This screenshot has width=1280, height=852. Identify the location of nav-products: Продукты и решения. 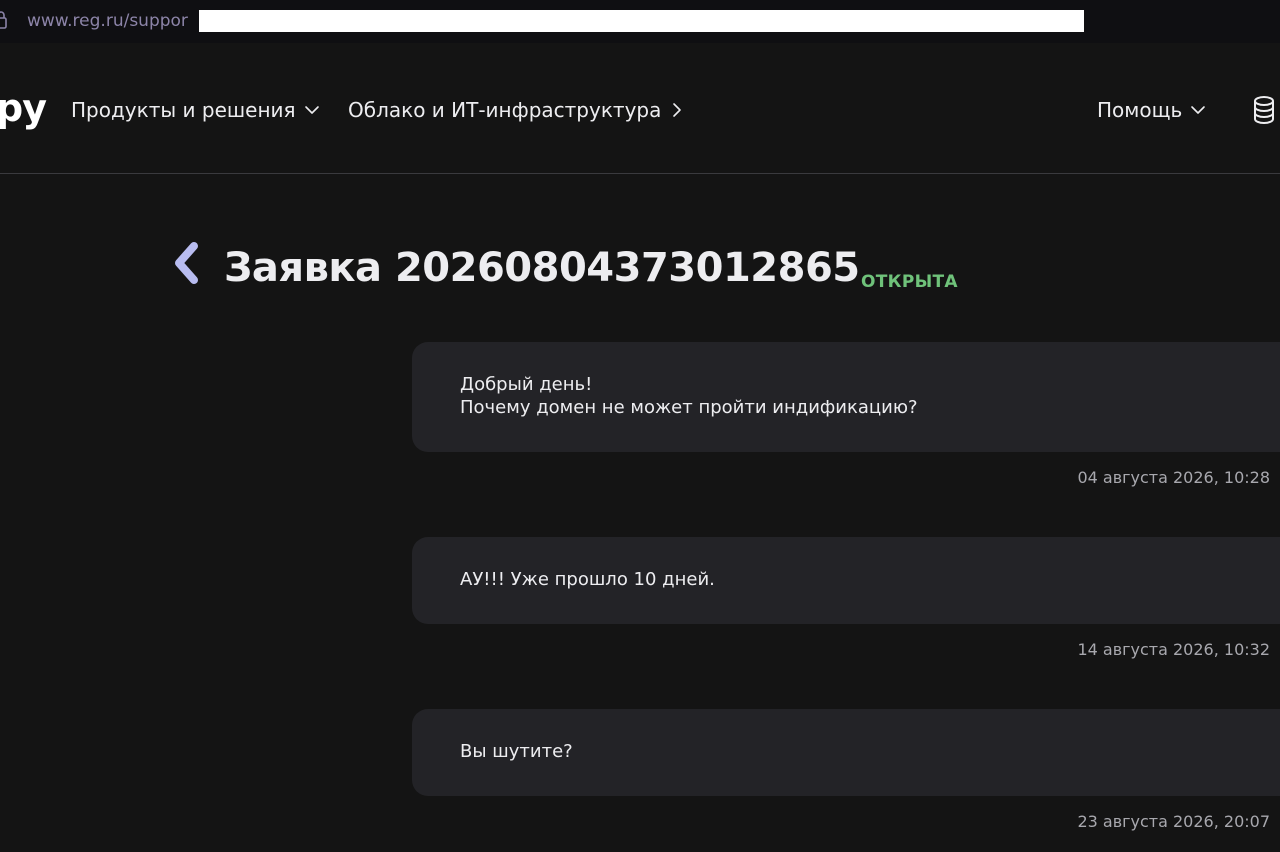
(195, 110).